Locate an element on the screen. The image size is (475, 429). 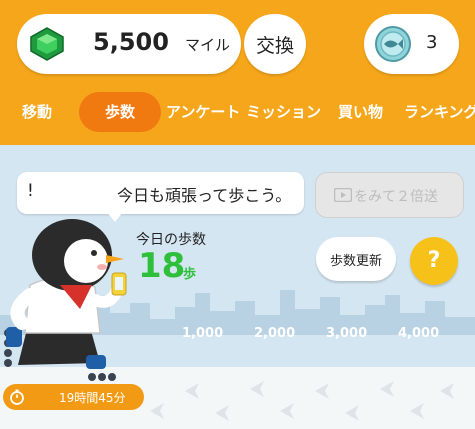
speech-bubble: ! 今日も頑張って歩こう。 is located at coordinates (160, 197).